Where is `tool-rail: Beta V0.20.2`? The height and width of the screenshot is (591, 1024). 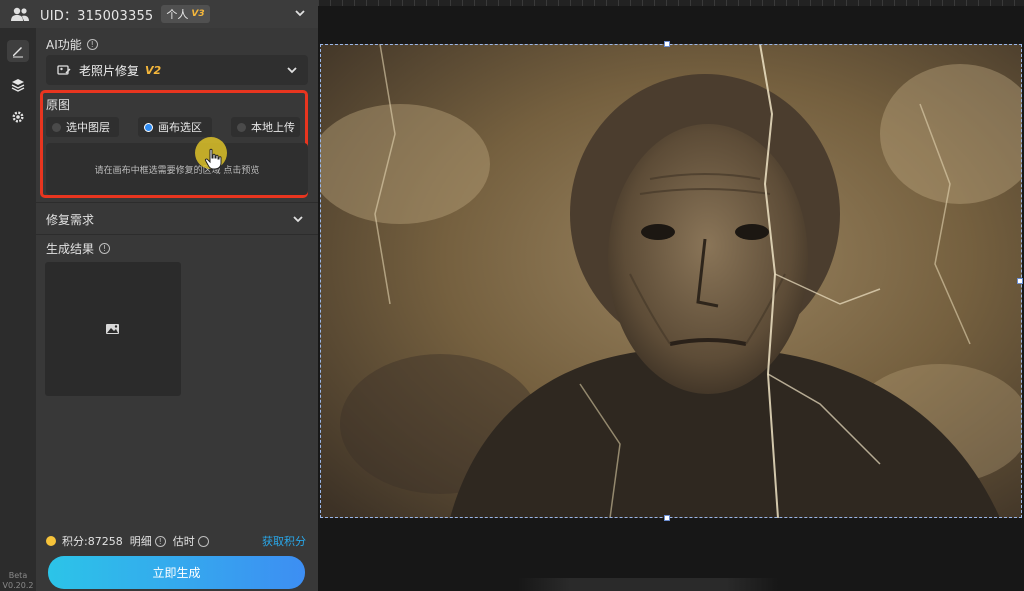
tool-rail: Beta V0.20.2 is located at coordinates (18, 309).